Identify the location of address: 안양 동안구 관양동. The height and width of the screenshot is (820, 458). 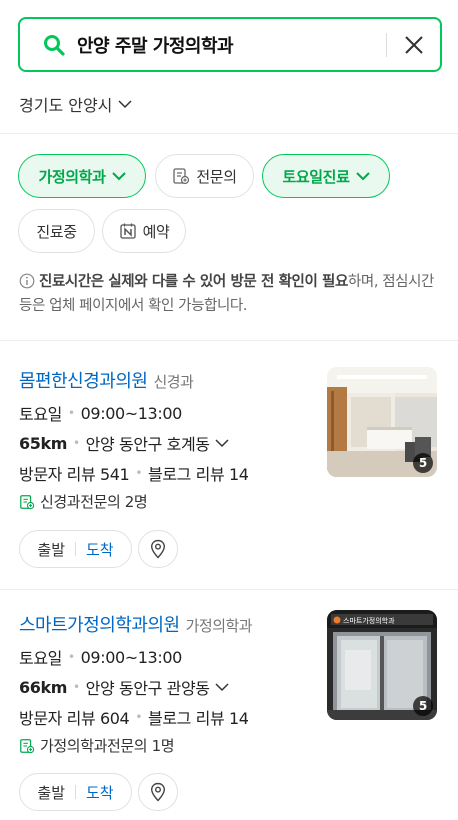
(147, 688).